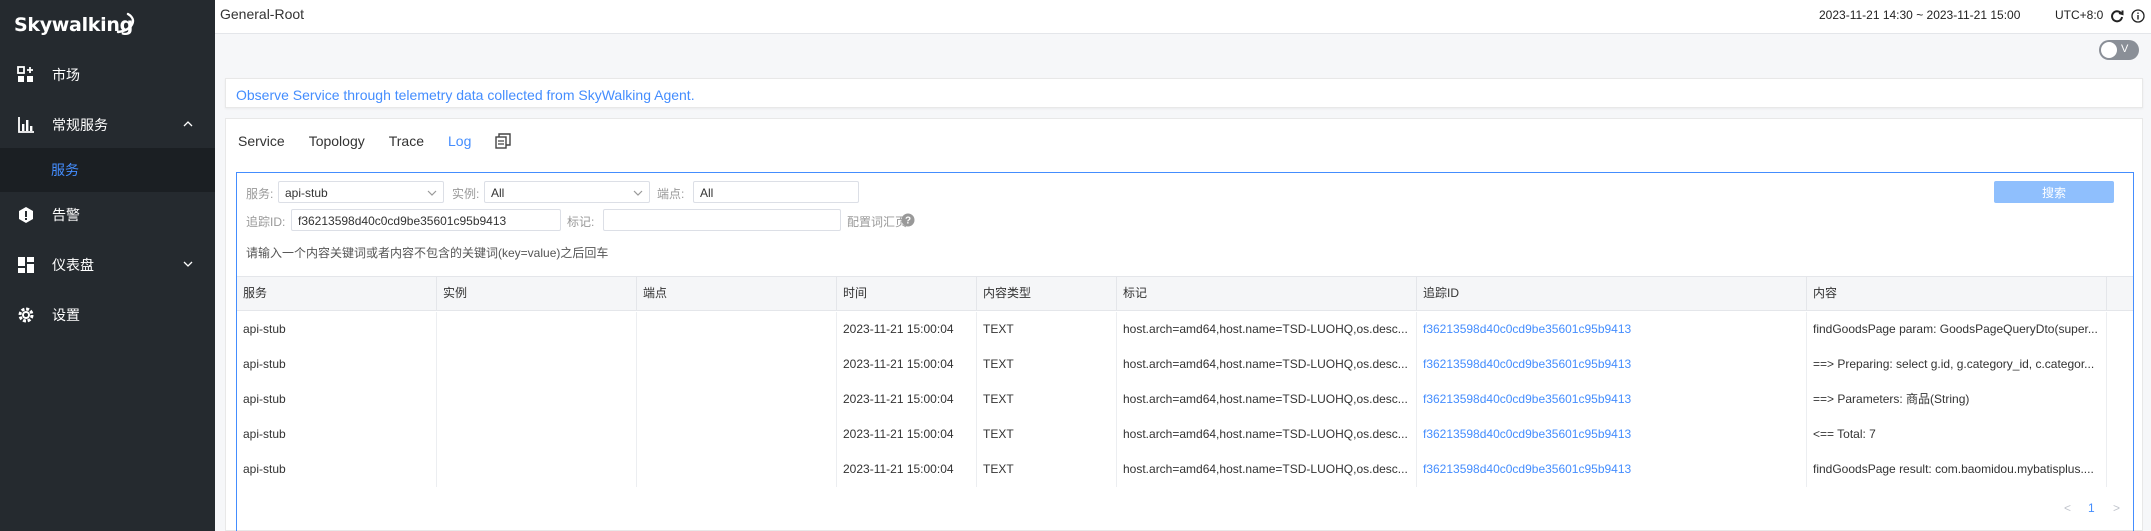  What do you see at coordinates (498, 193) in the screenshot?
I see `instance-select-value: All` at bounding box center [498, 193].